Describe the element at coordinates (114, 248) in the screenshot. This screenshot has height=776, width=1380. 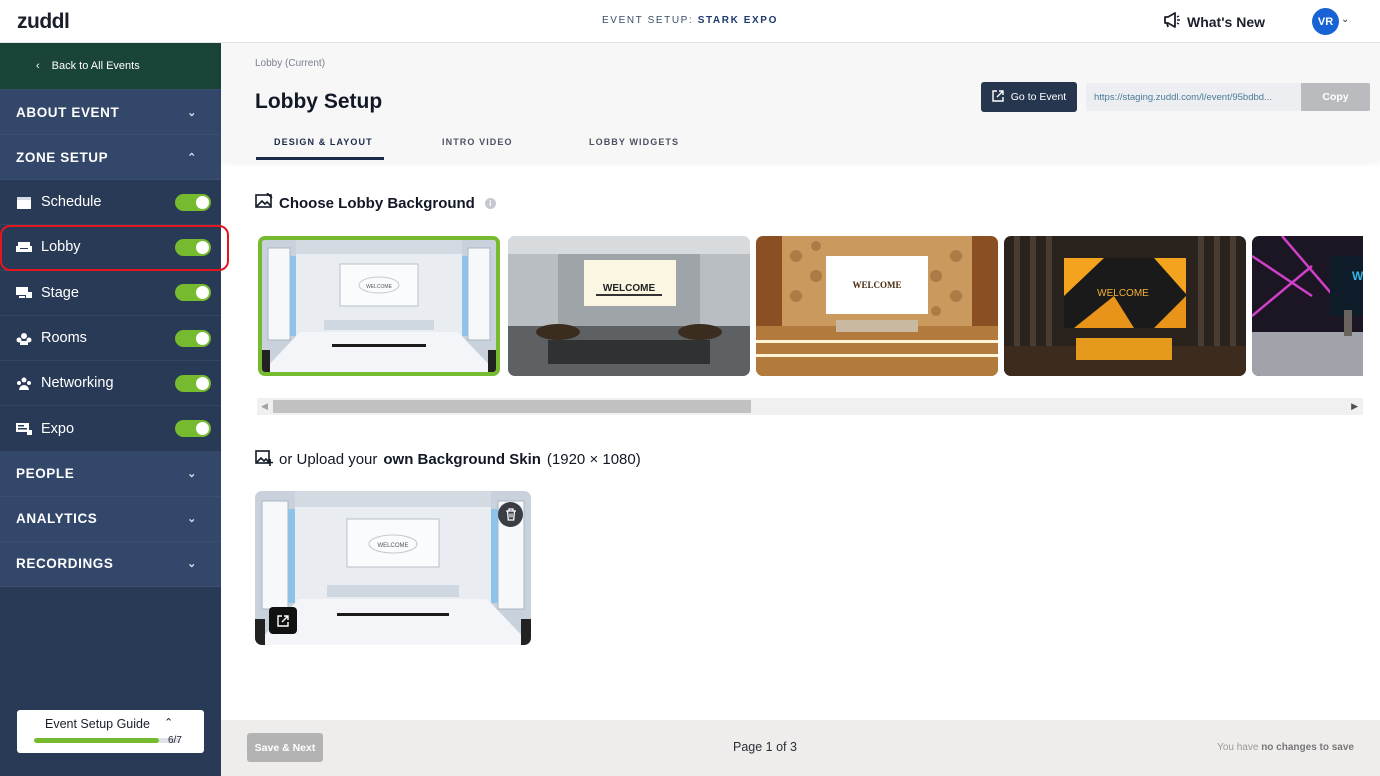
I see `lobby-highlight-annotation` at that location.